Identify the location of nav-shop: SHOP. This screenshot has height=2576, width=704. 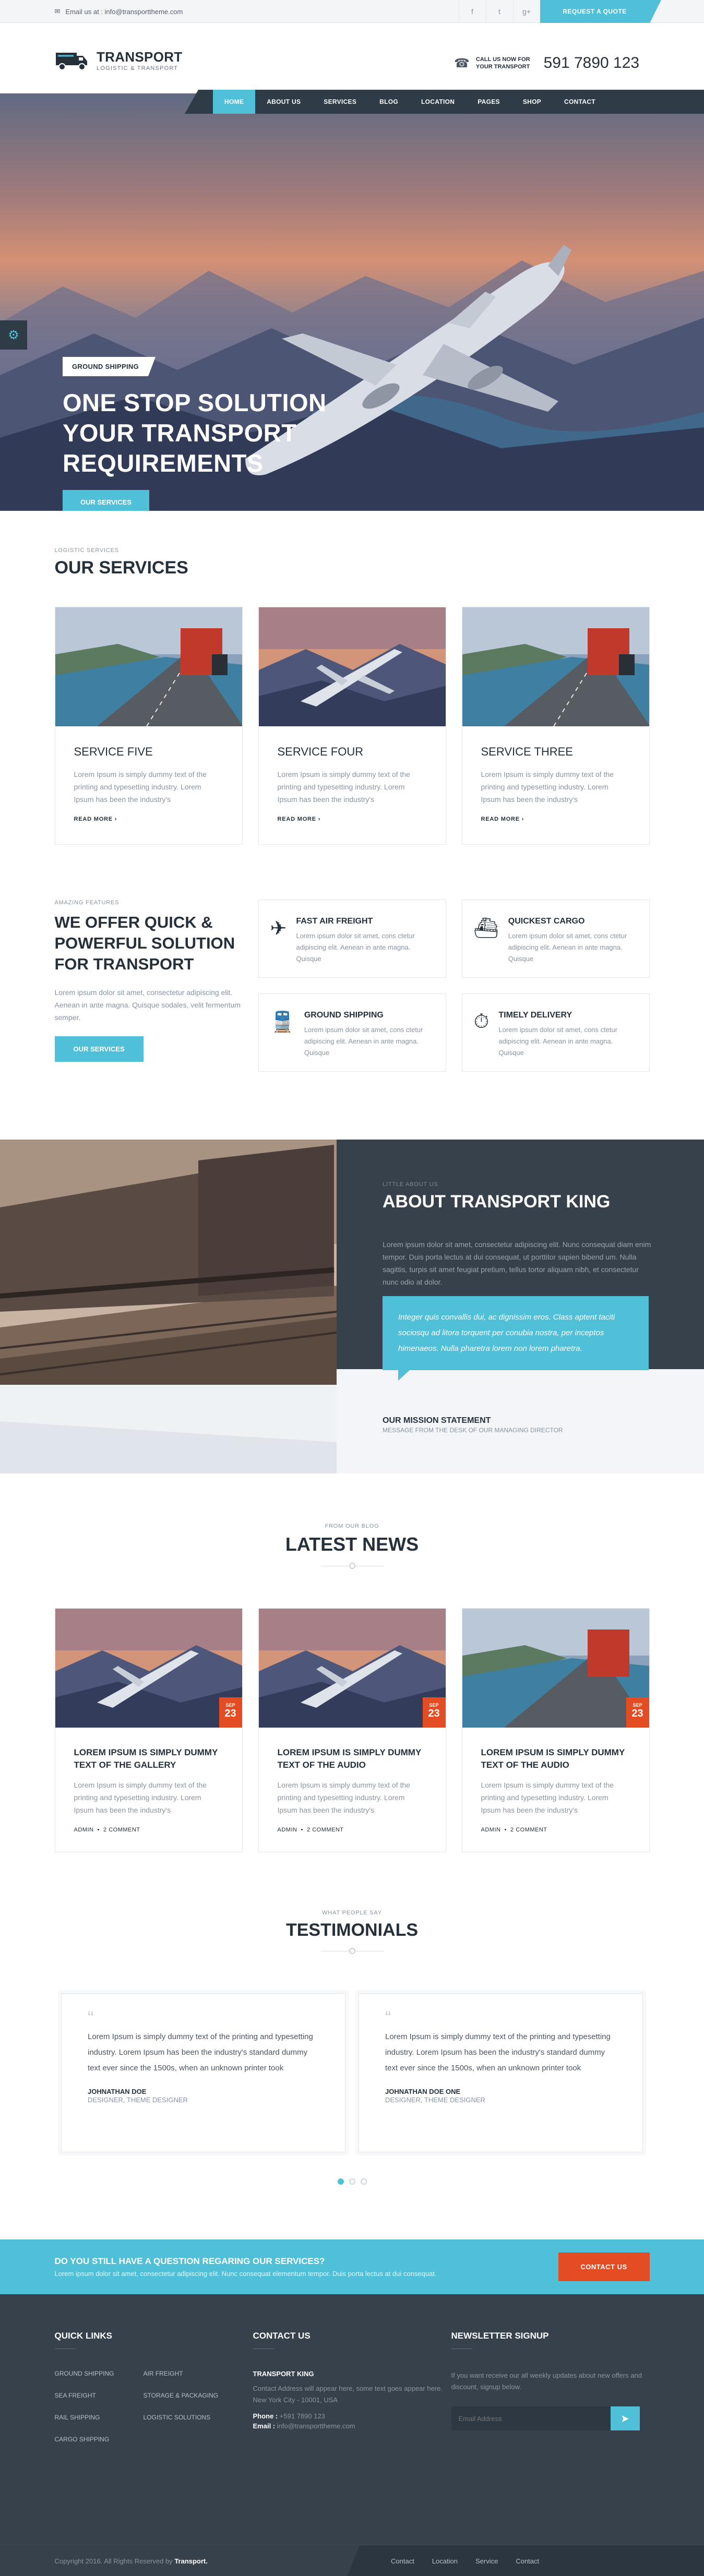
(532, 102).